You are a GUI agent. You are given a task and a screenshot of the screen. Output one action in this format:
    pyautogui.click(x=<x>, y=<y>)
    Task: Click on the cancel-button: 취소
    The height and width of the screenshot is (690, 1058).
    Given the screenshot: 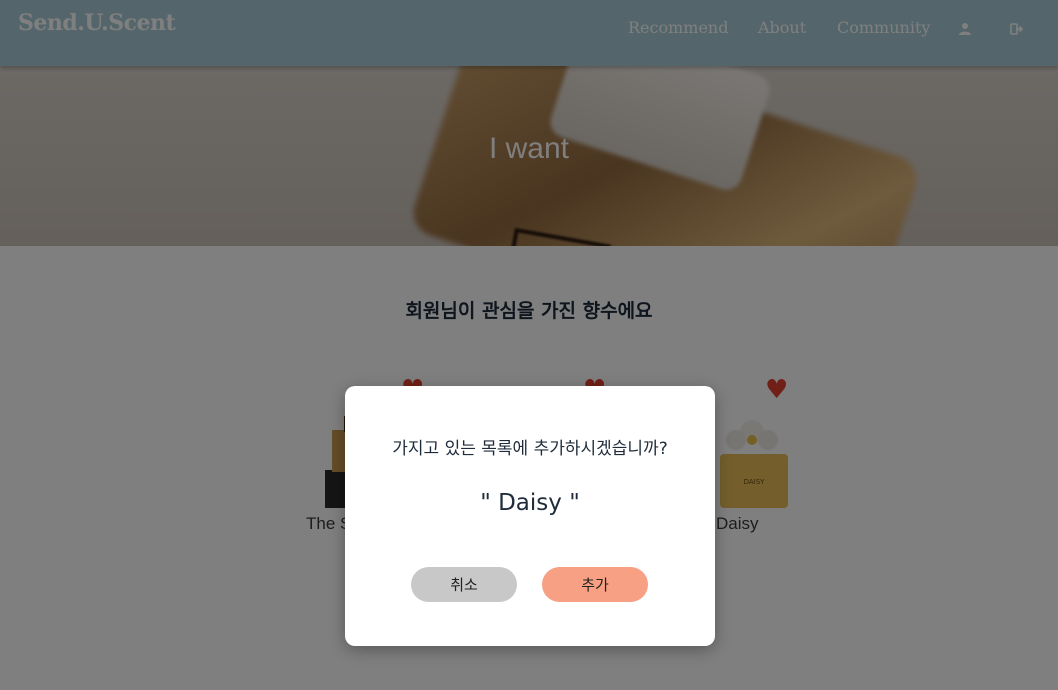 What is the action you would take?
    pyautogui.click(x=464, y=584)
    